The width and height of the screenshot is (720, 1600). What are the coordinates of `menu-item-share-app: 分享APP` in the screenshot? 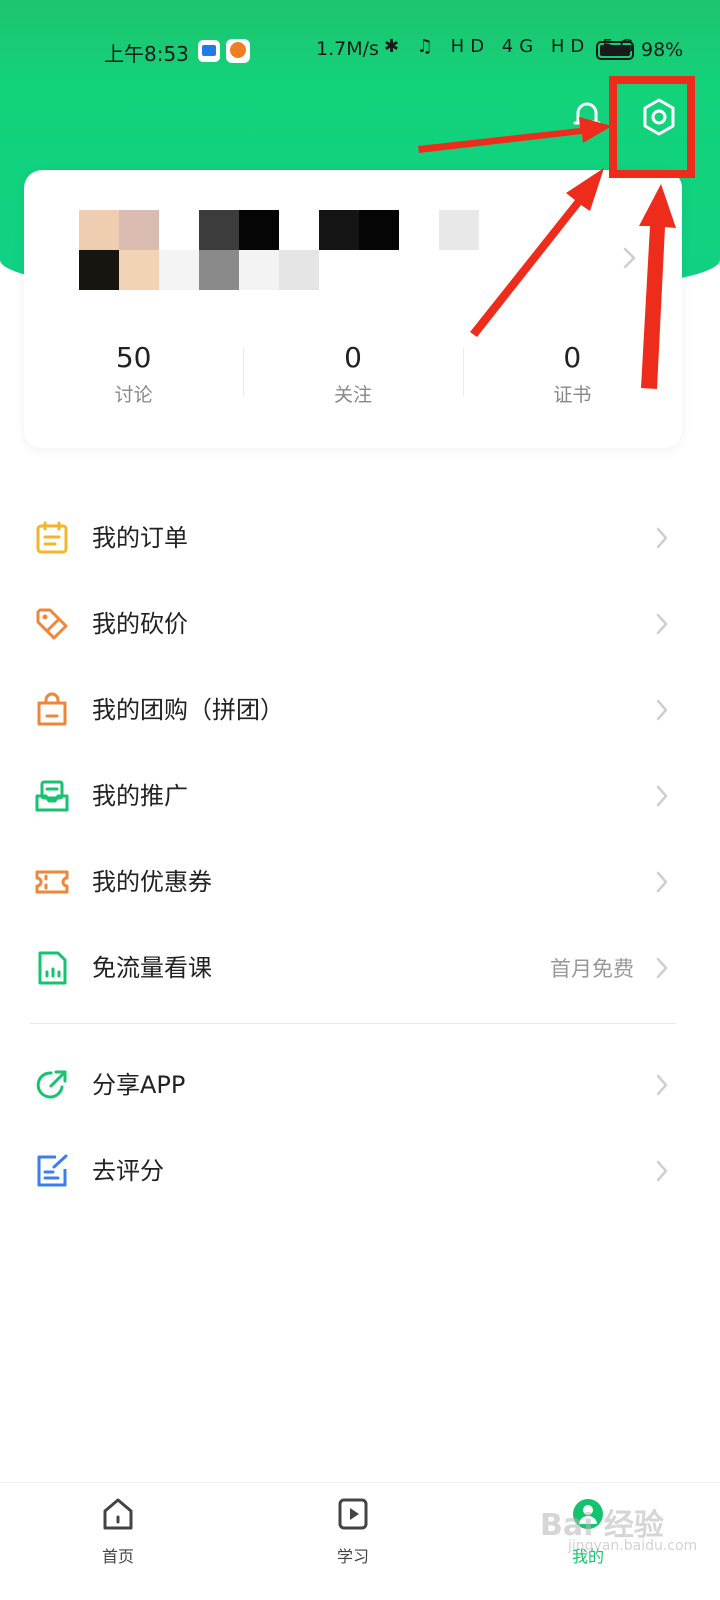 It's located at (360, 1085).